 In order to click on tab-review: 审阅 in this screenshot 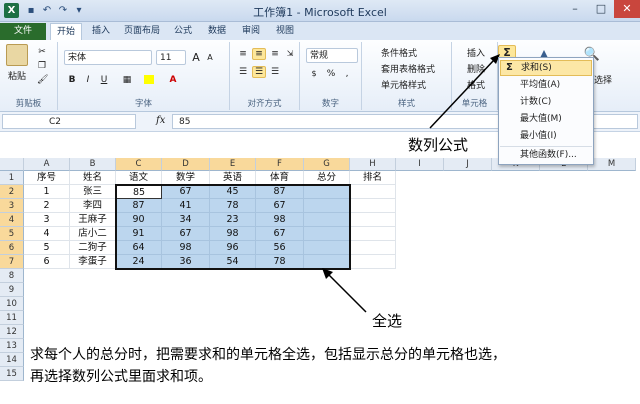, I will do `click(251, 31)`.